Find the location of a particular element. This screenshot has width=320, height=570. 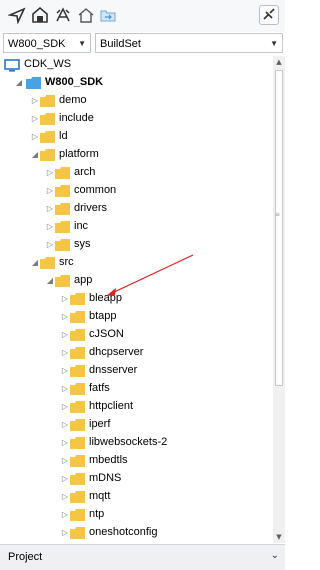

tree-node: ▷ libwebsockets-2 is located at coordinates (136, 443).